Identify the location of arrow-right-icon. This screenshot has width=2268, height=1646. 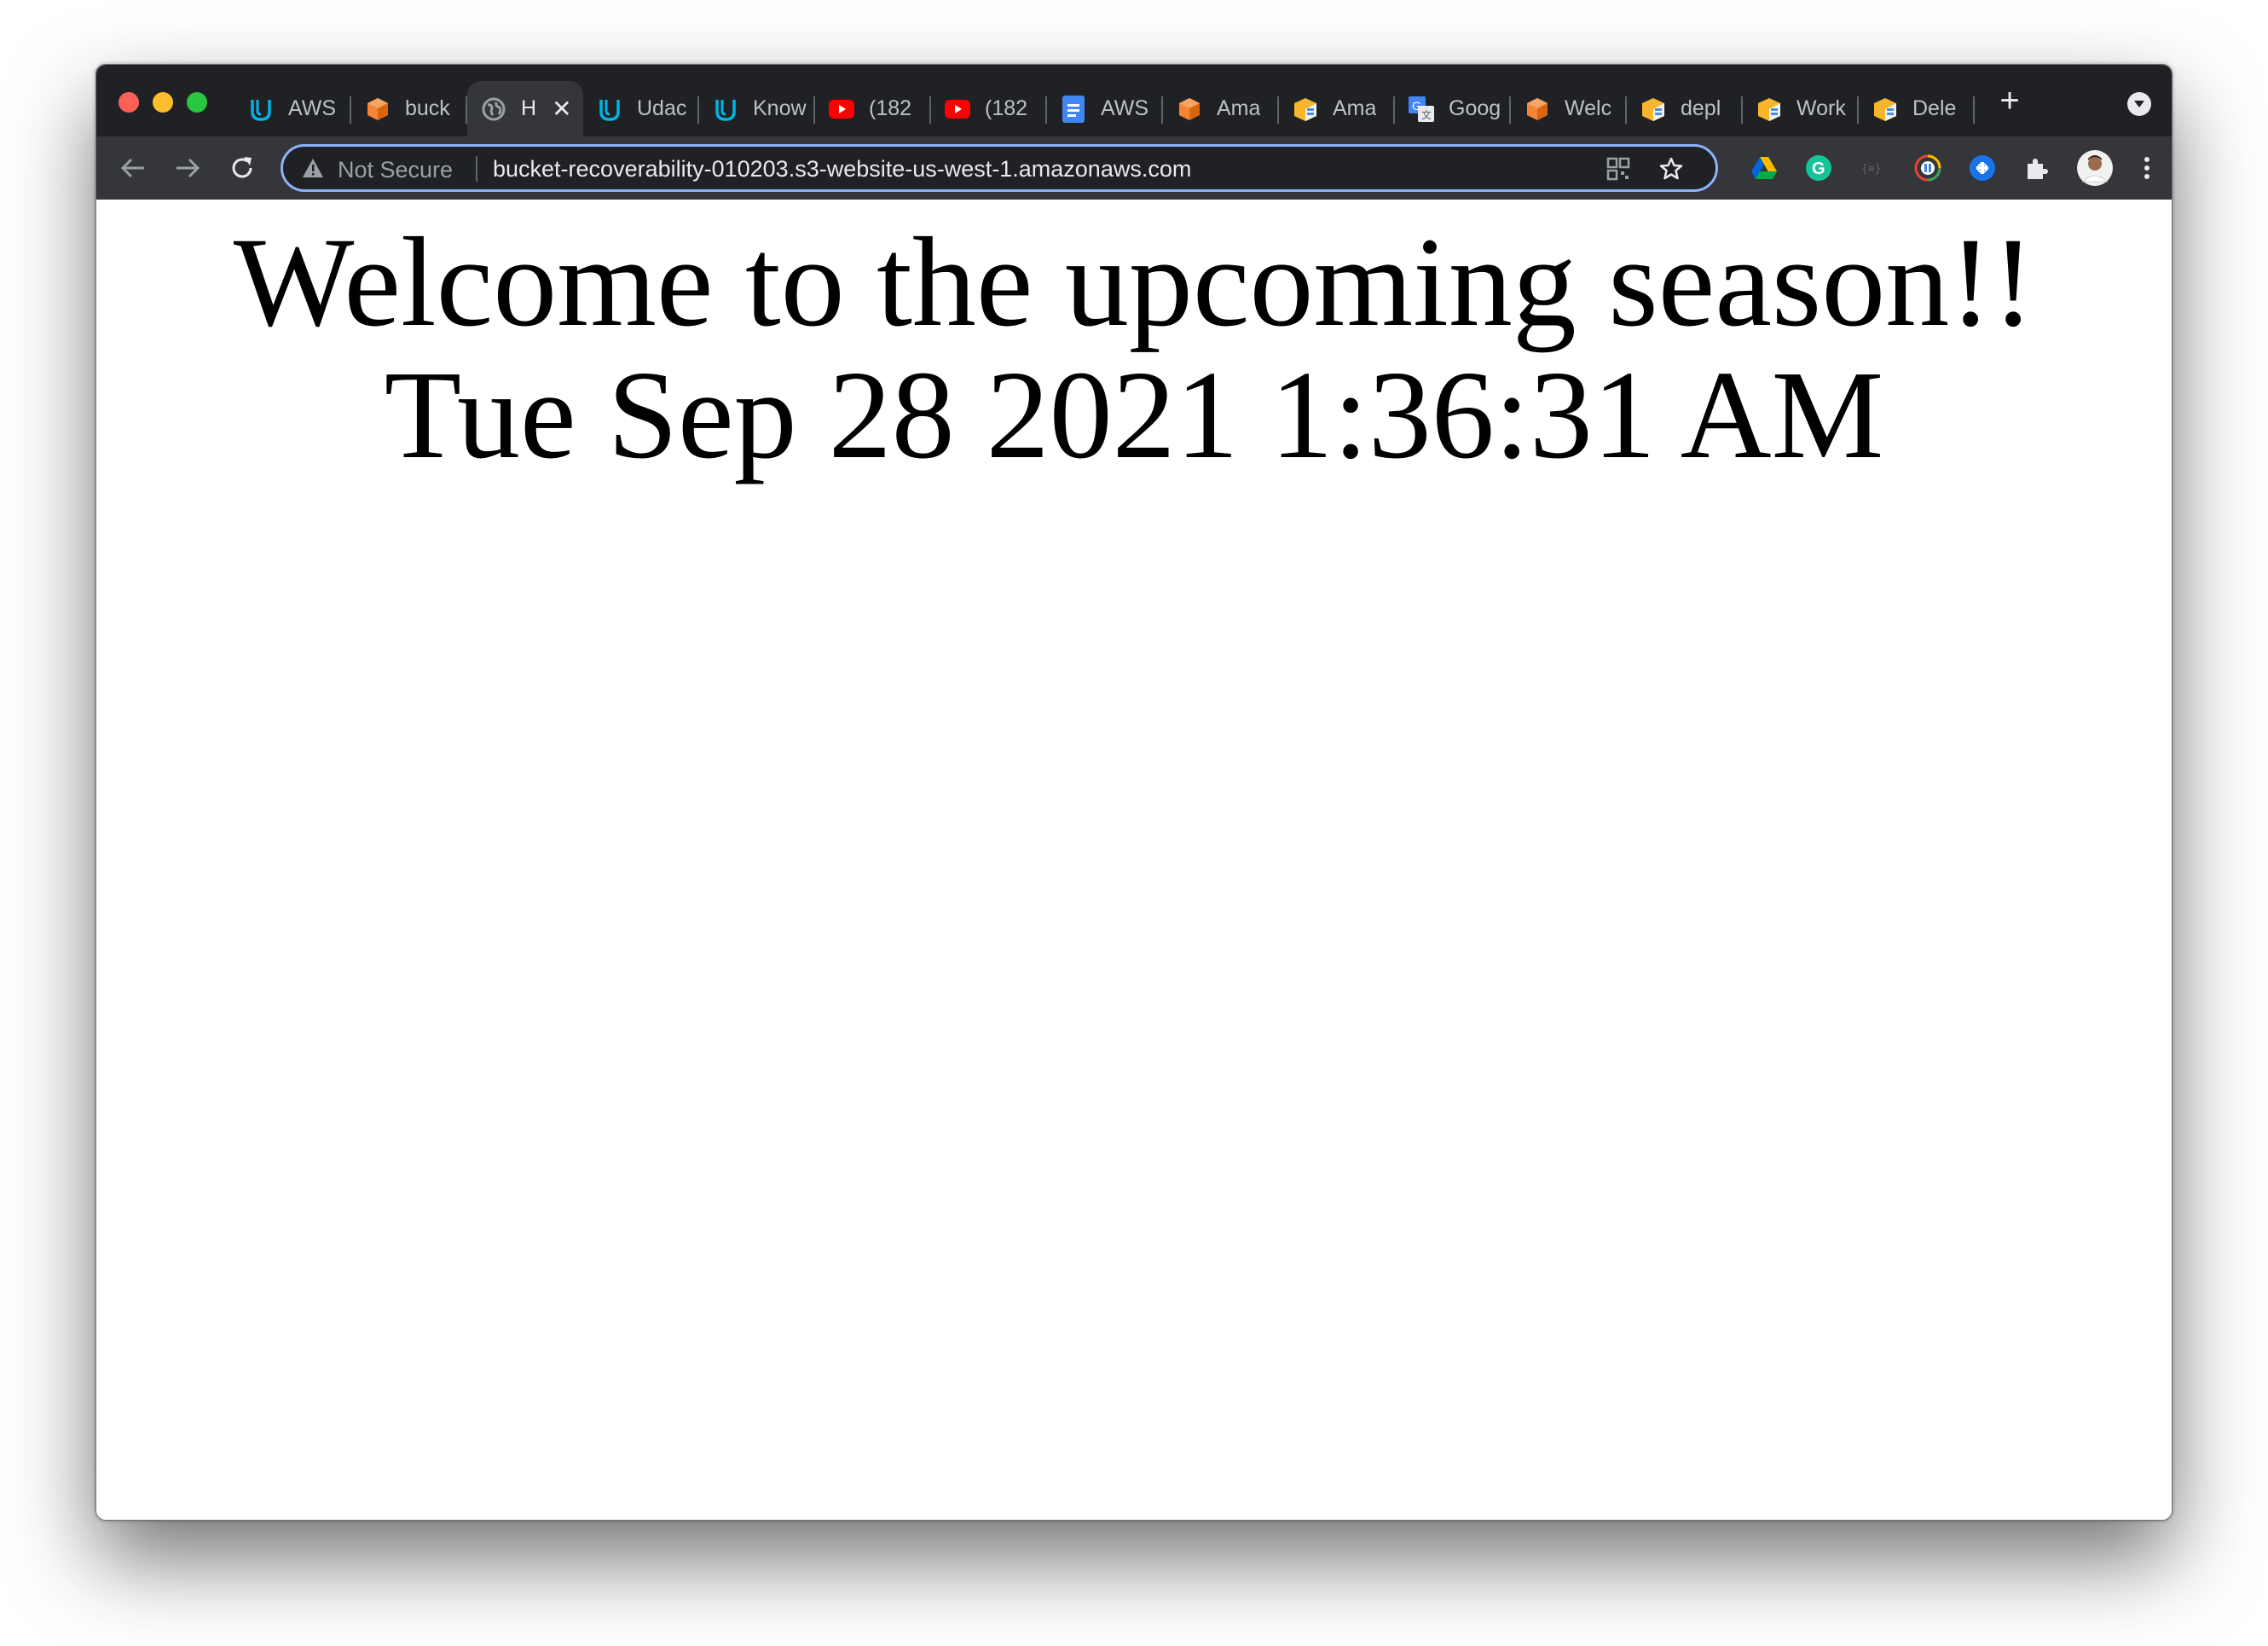
(188, 168).